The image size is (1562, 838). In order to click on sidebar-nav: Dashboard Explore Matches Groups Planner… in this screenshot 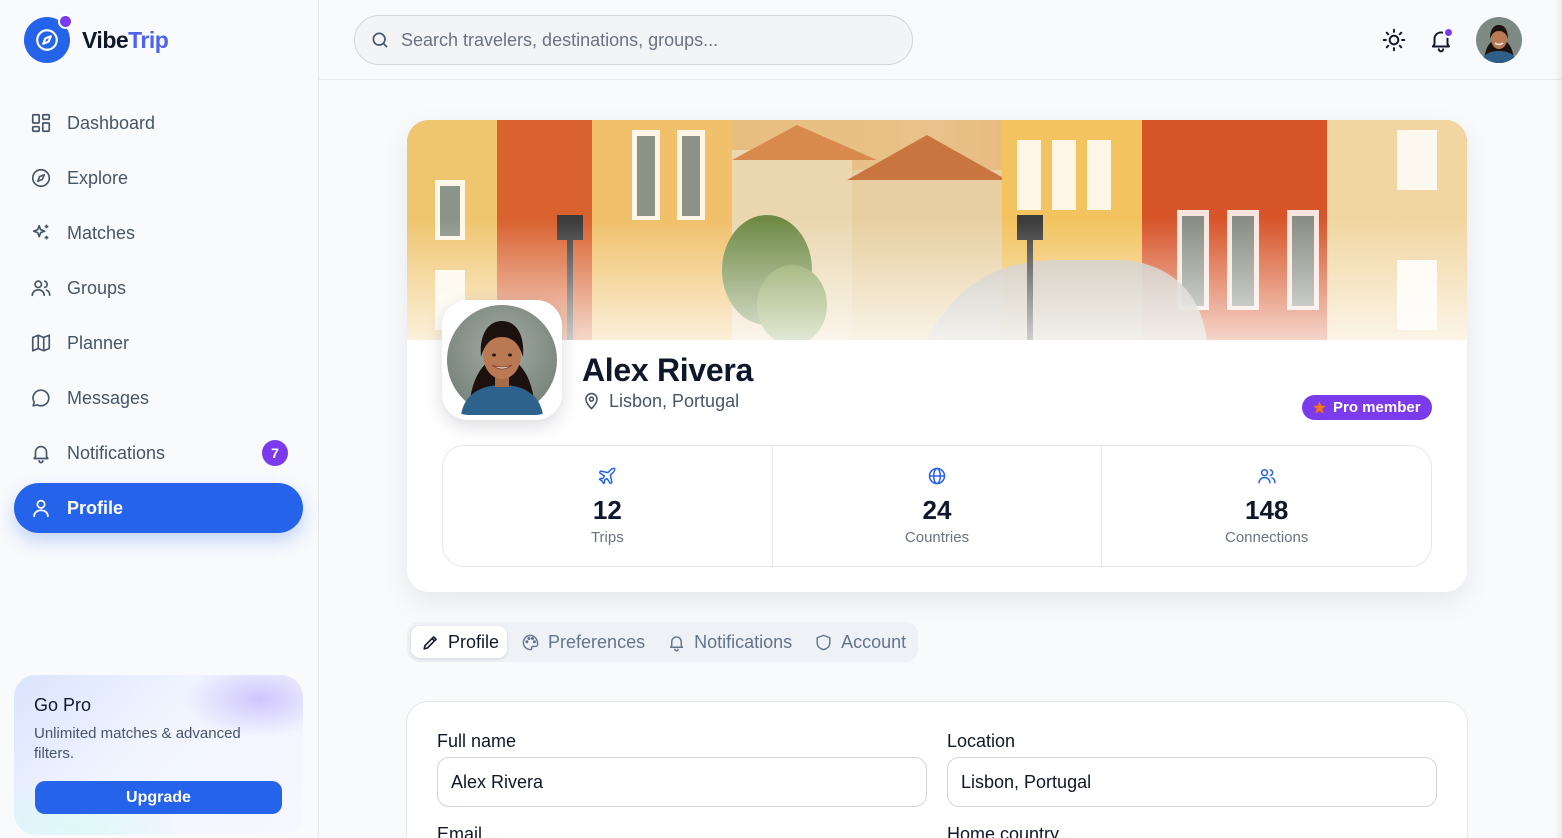, I will do `click(158, 318)`.